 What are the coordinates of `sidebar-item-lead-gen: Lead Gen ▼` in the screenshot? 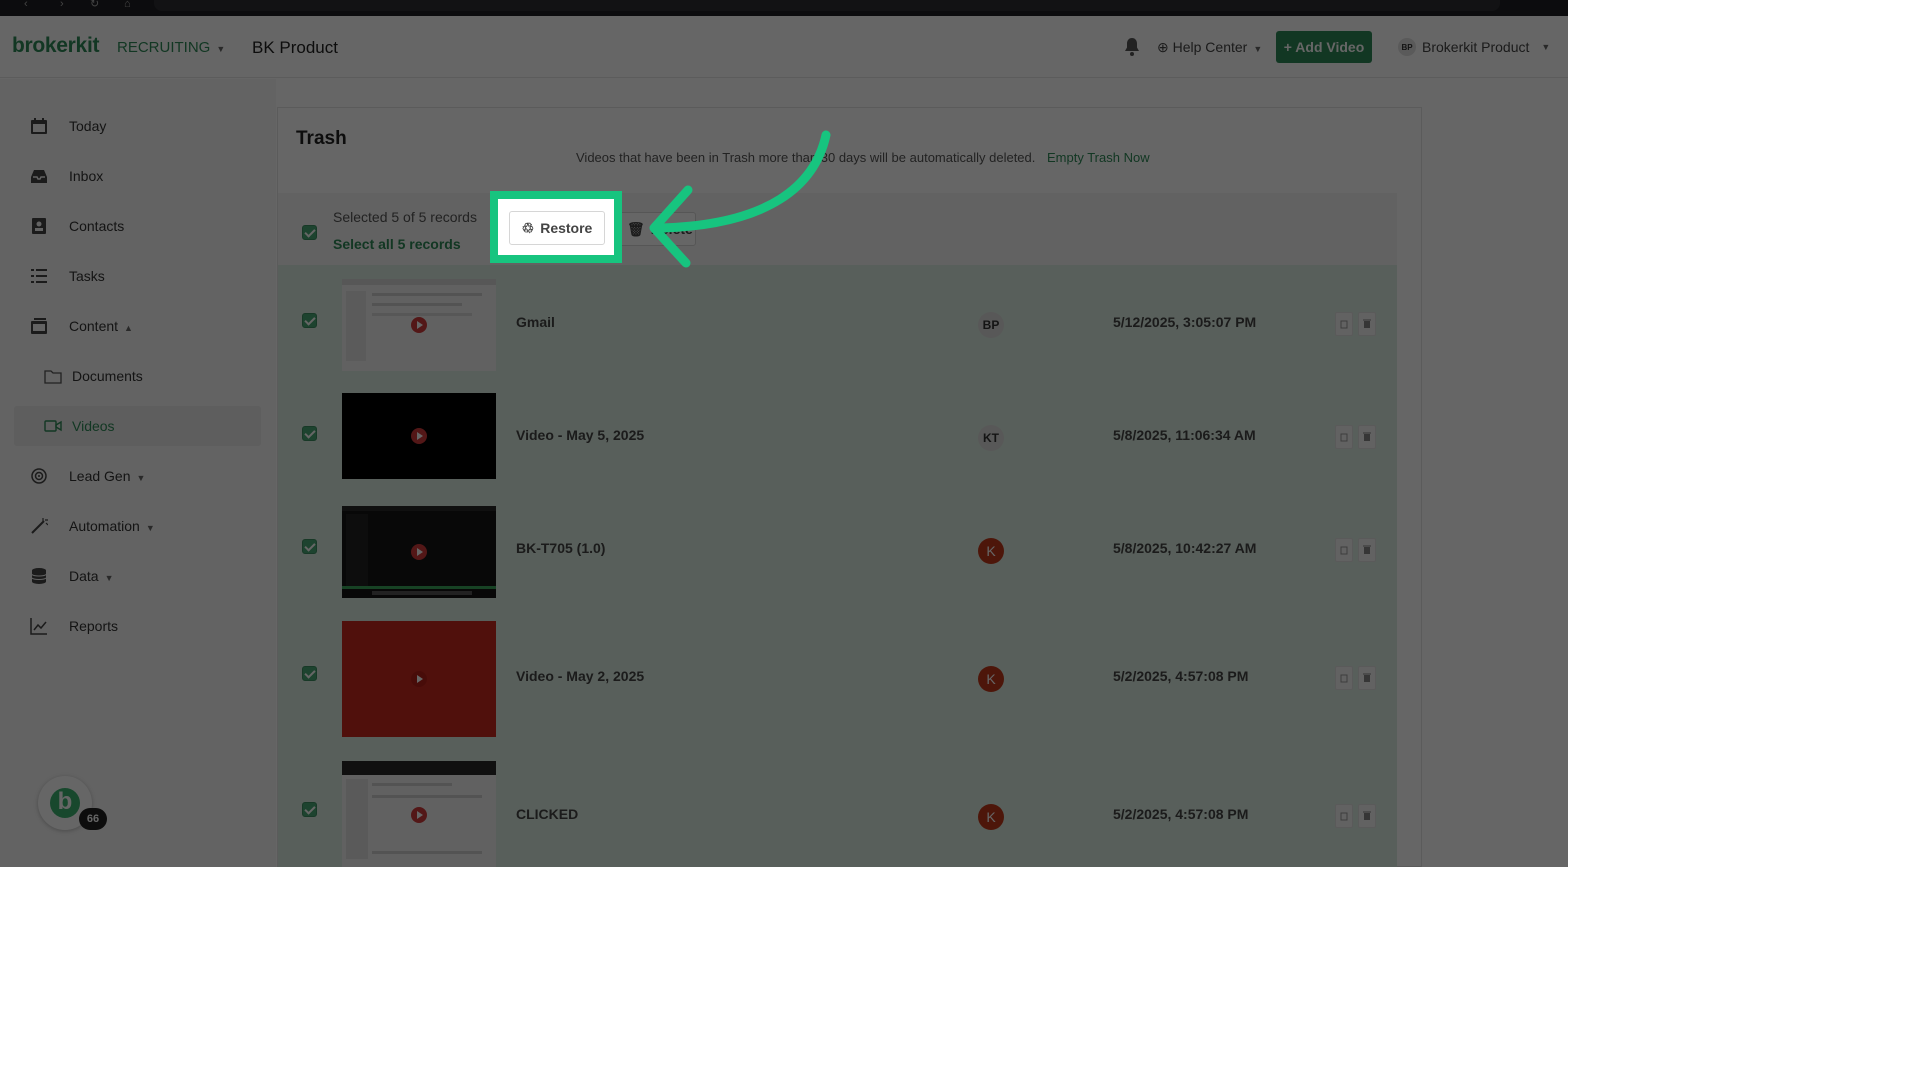 It's located at (137, 476).